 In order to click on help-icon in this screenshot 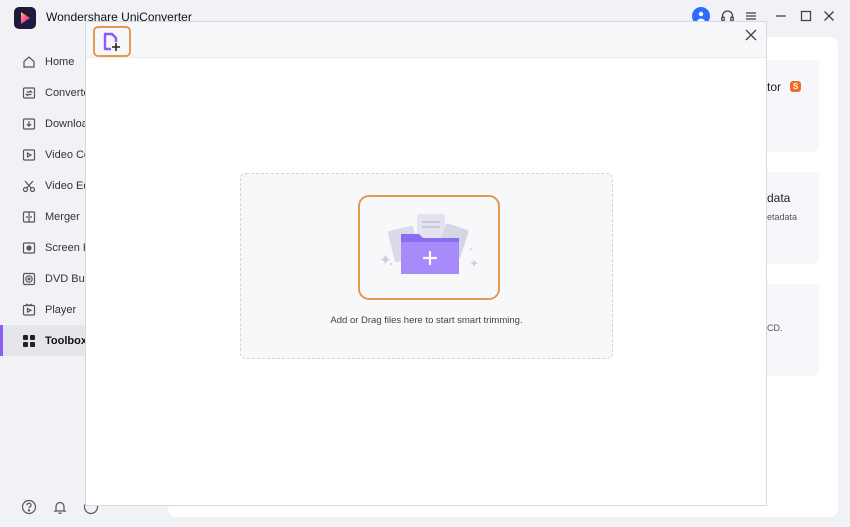, I will do `click(29, 507)`.